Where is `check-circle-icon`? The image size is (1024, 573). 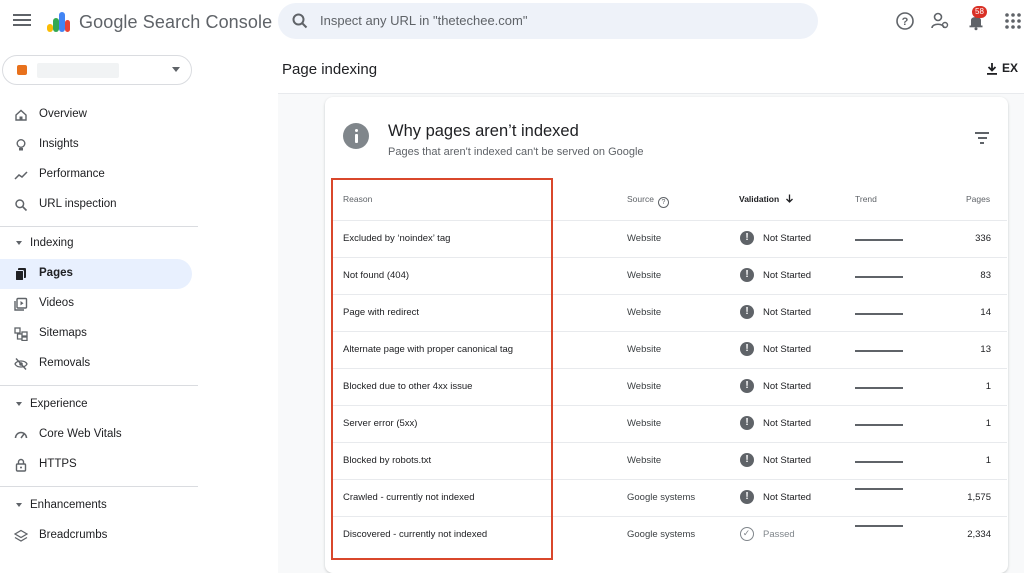
check-circle-icon is located at coordinates (747, 534).